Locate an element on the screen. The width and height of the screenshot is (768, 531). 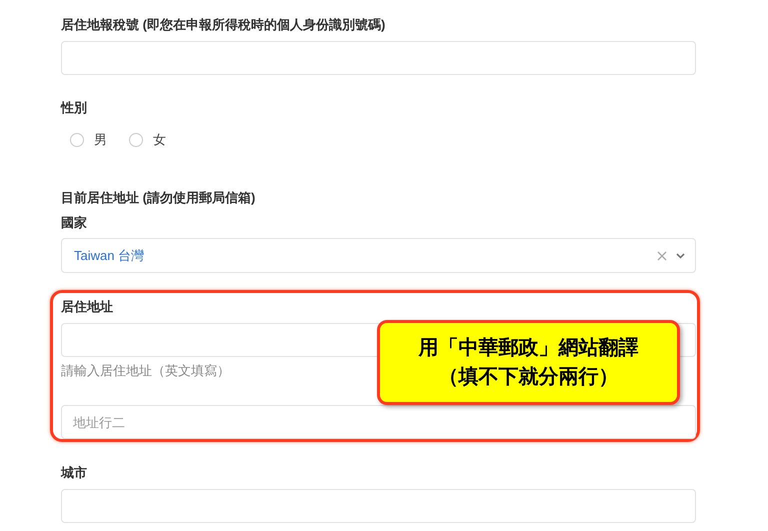
field-label: 國家 is located at coordinates (74, 223).